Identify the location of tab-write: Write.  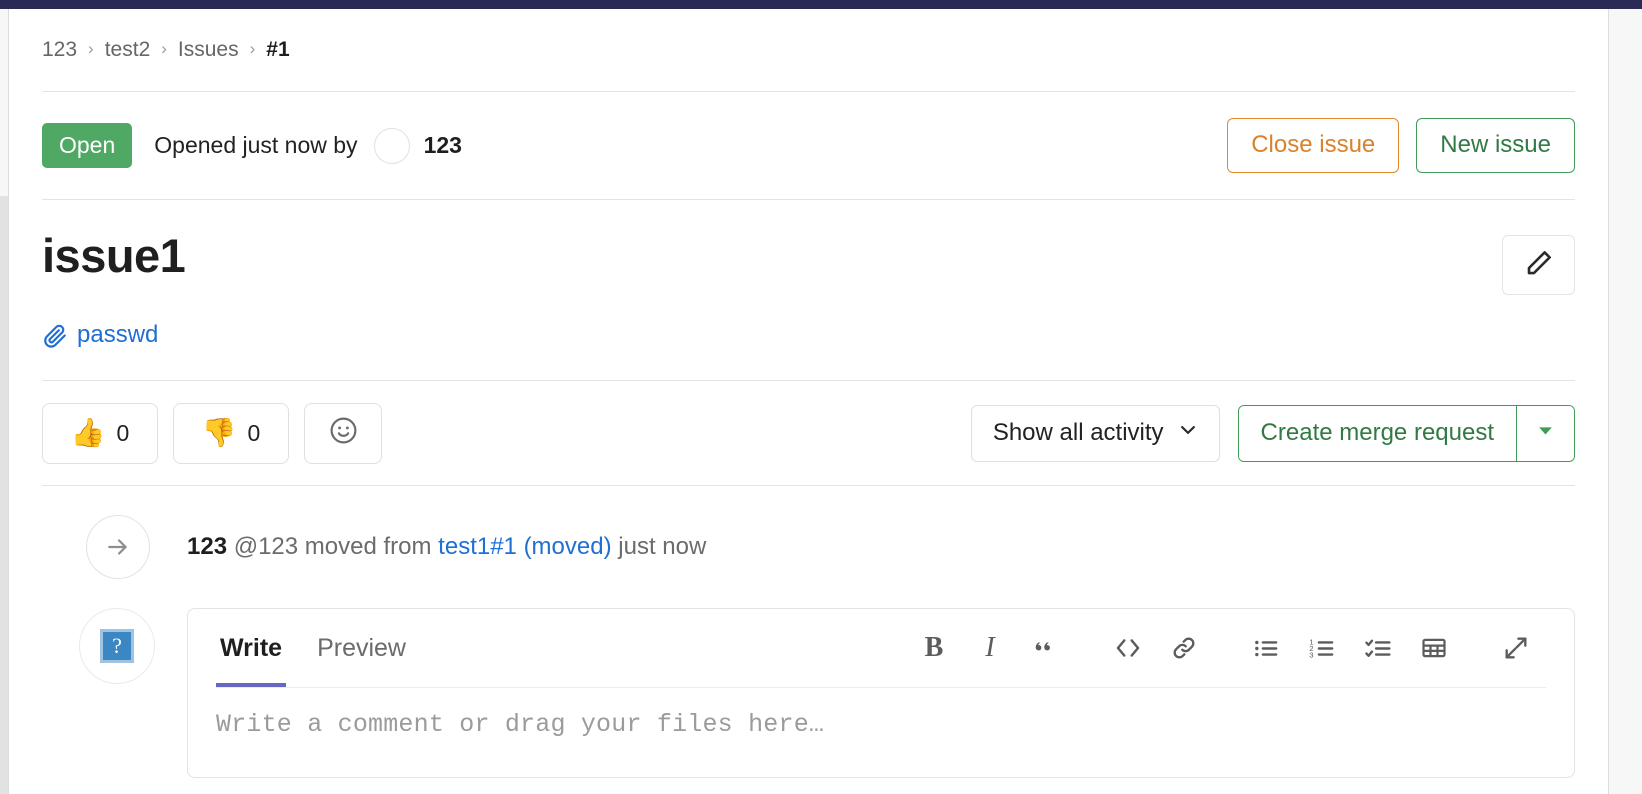
(251, 648).